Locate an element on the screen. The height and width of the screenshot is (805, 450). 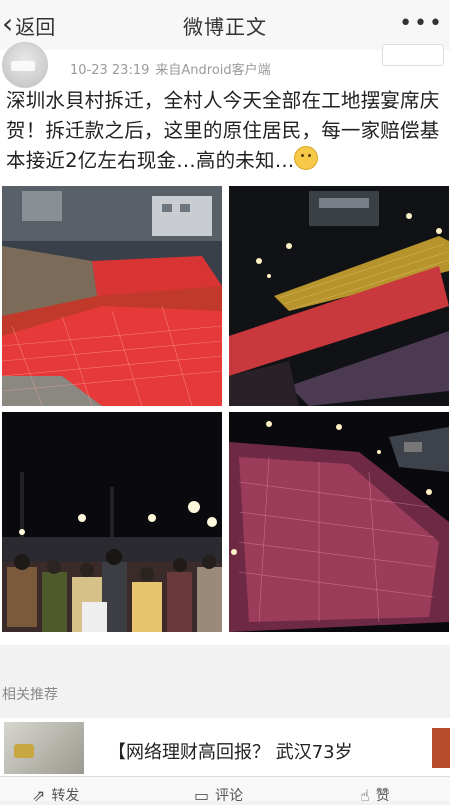
more-options-icon: ••• is located at coordinates (421, 23).